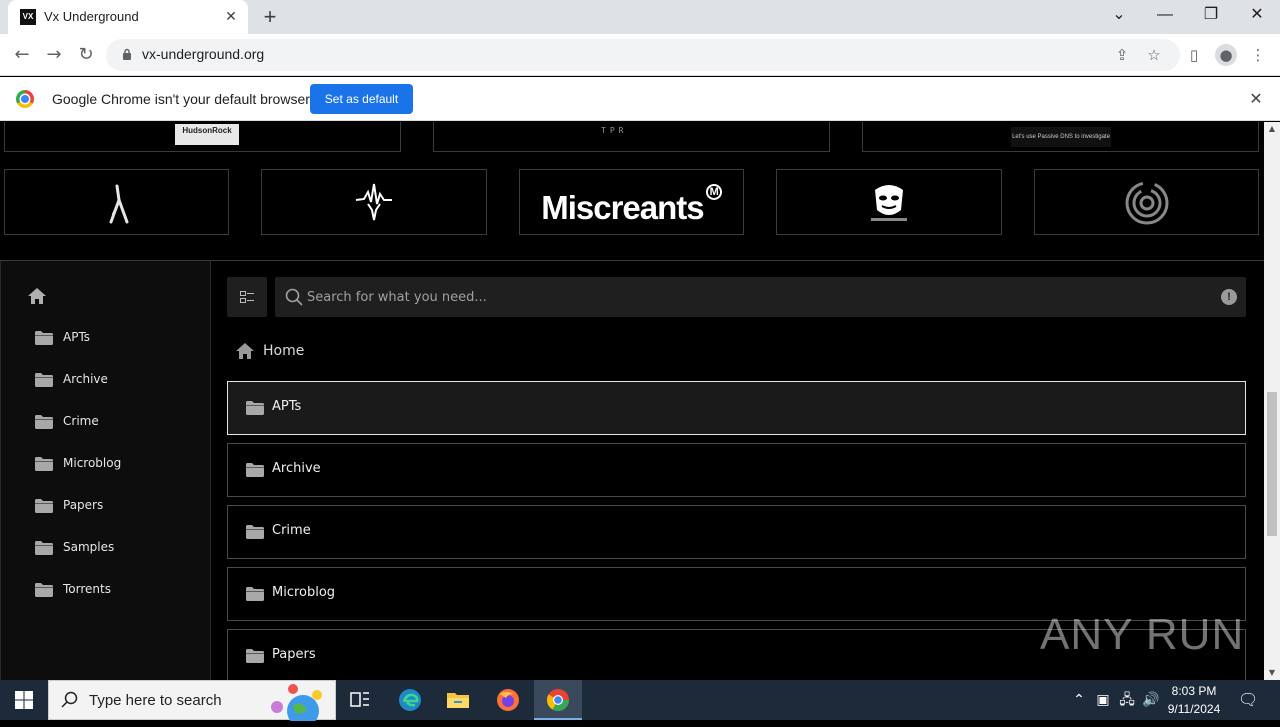 The image size is (1280, 727). What do you see at coordinates (296, 468) in the screenshot?
I see `list-item-label: Archive` at bounding box center [296, 468].